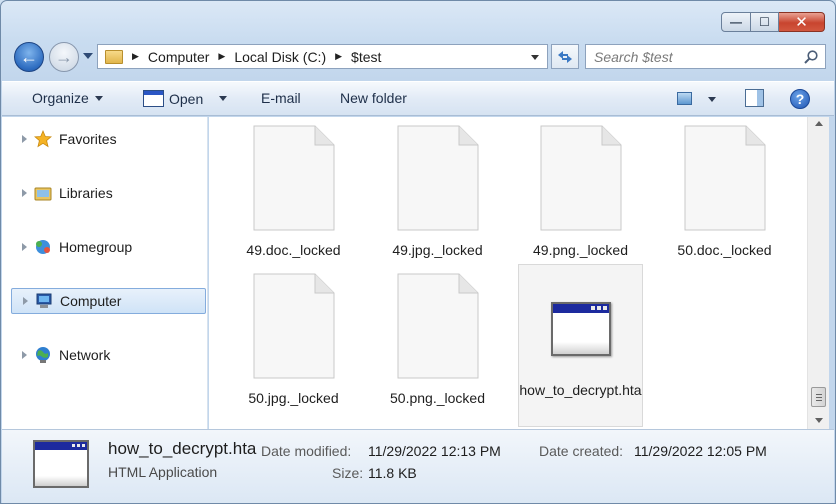 The image size is (836, 504). I want to click on selected-file-type: HTML Application, so click(163, 472).